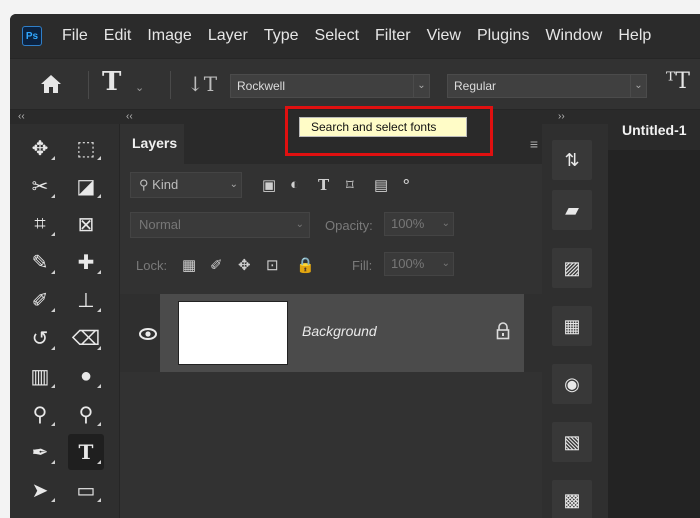  I want to click on lock-transparent-pixels-icon: ▦, so click(189, 265).